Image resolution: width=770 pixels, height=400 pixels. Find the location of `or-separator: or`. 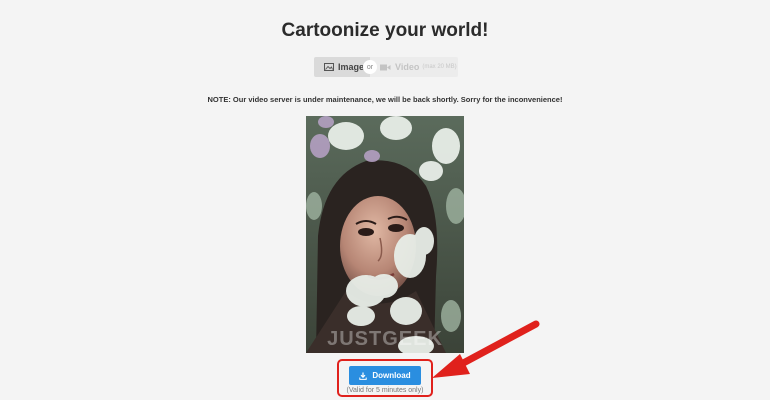

or-separator: or is located at coordinates (370, 67).